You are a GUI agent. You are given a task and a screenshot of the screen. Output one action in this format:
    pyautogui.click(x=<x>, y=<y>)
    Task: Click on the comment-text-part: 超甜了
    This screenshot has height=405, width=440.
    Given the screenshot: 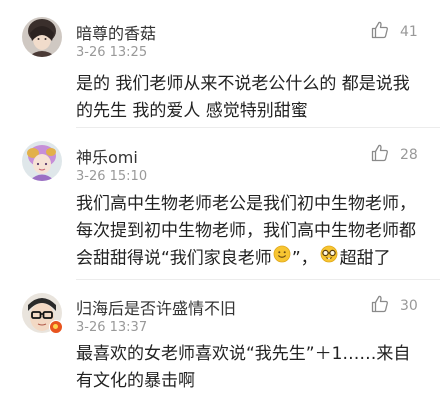 What is the action you would take?
    pyautogui.click(x=365, y=258)
    